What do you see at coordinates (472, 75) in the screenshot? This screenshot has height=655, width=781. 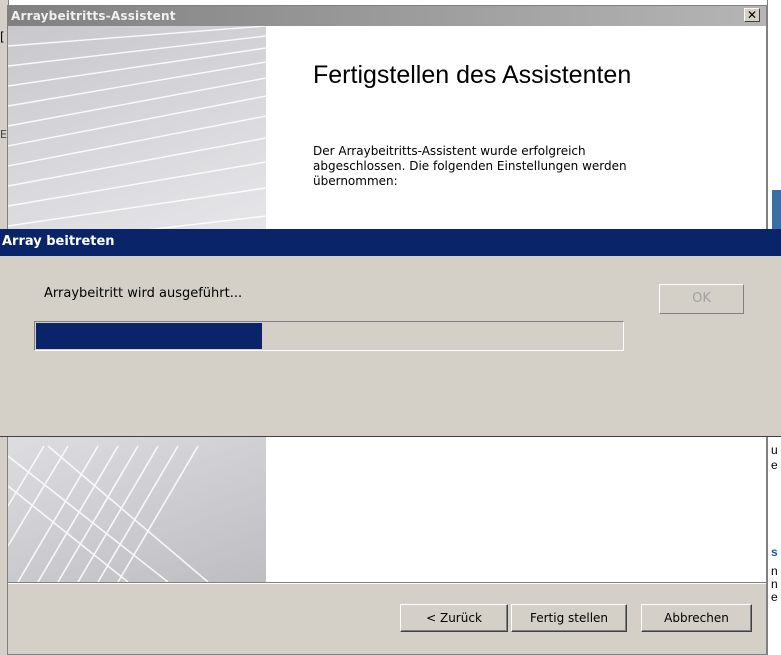 I see `wizard-heading: Fertigstellen des Assistenten` at bounding box center [472, 75].